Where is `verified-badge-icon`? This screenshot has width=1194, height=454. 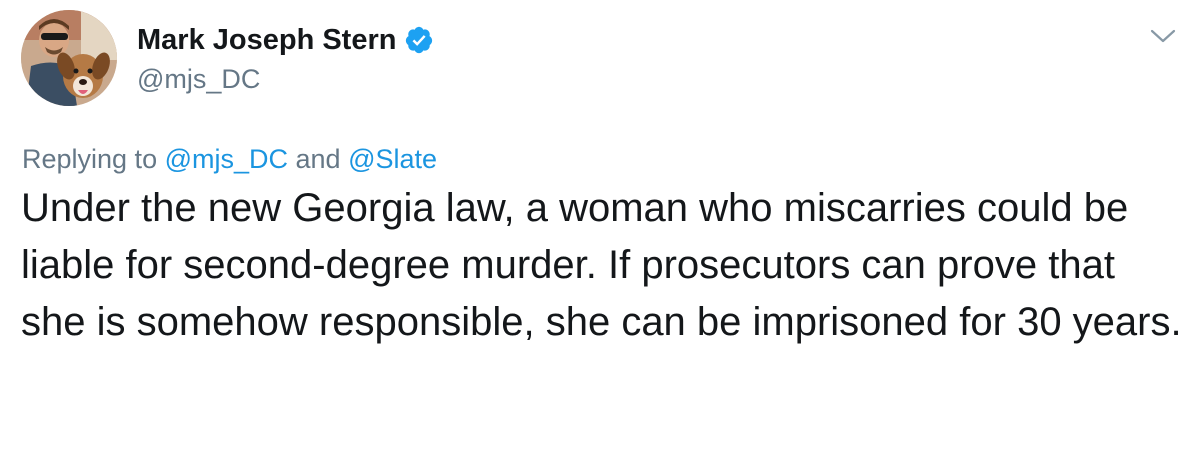 verified-badge-icon is located at coordinates (419, 40).